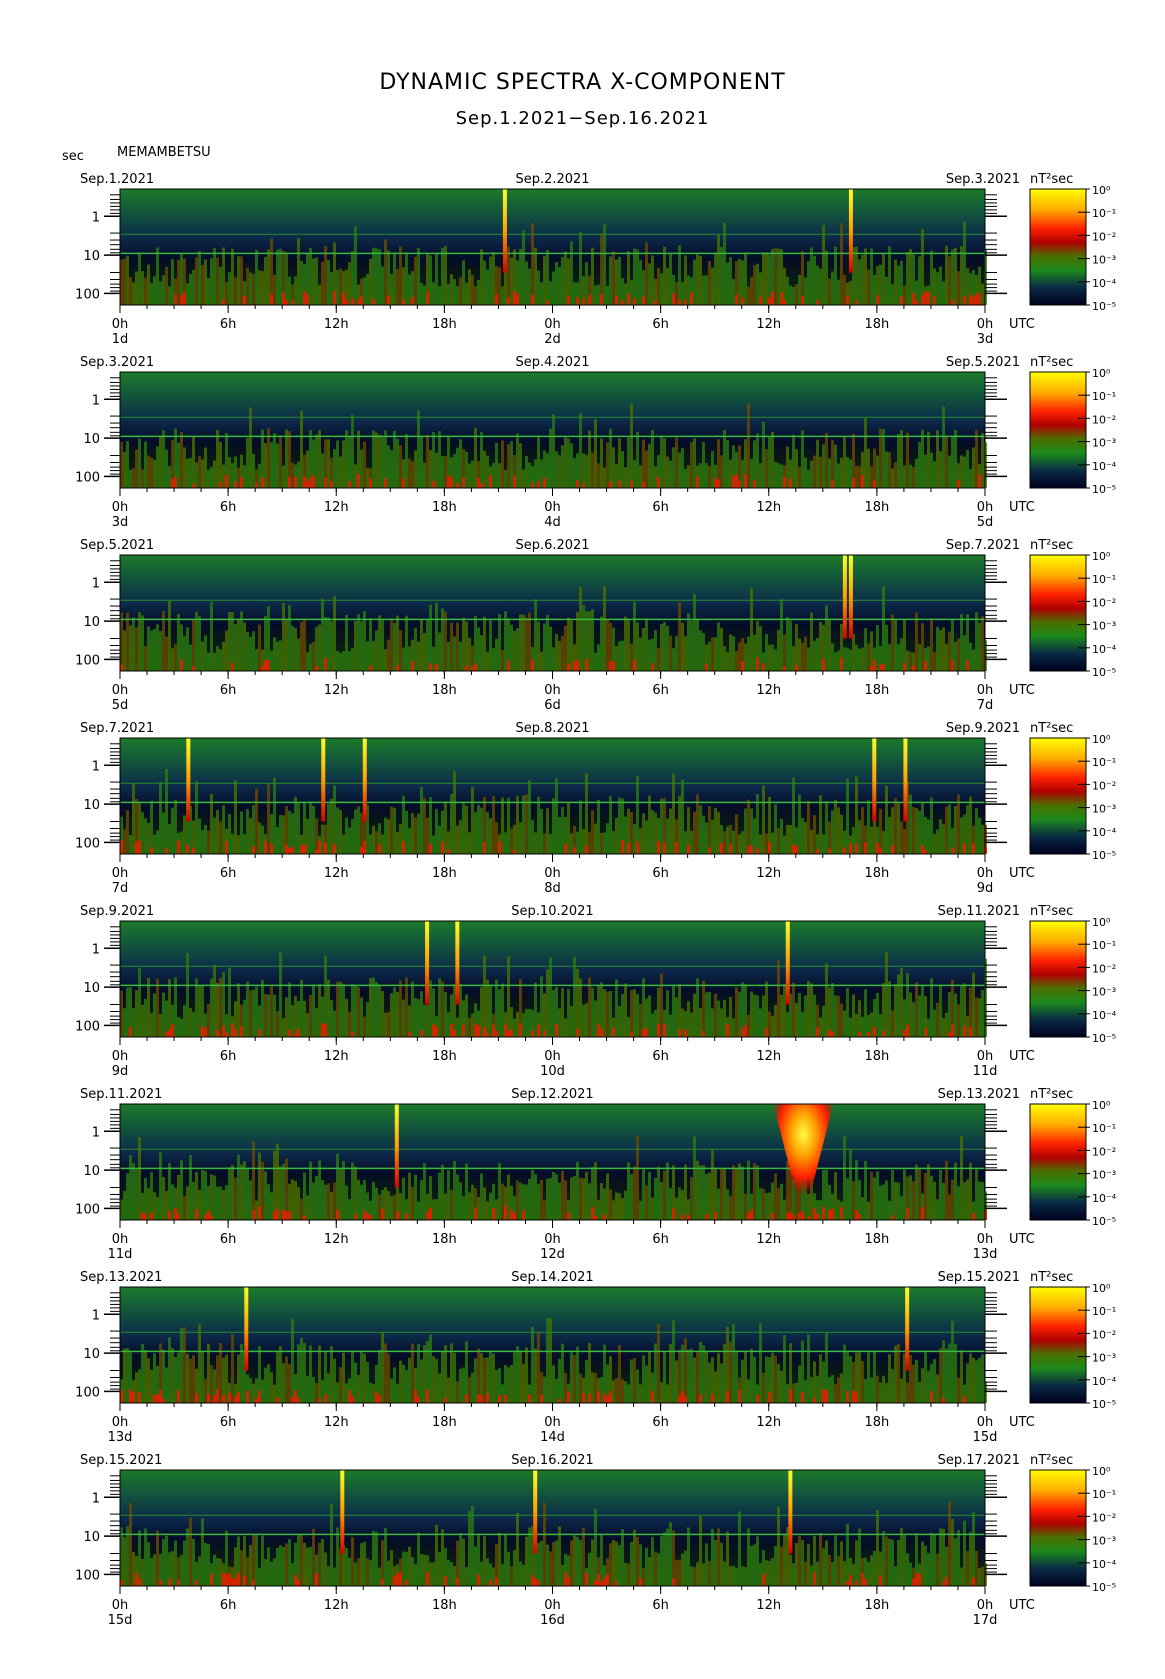 The image size is (1165, 1679). What do you see at coordinates (552, 1605) in the screenshot?
I see `x-tick-label: 0h` at bounding box center [552, 1605].